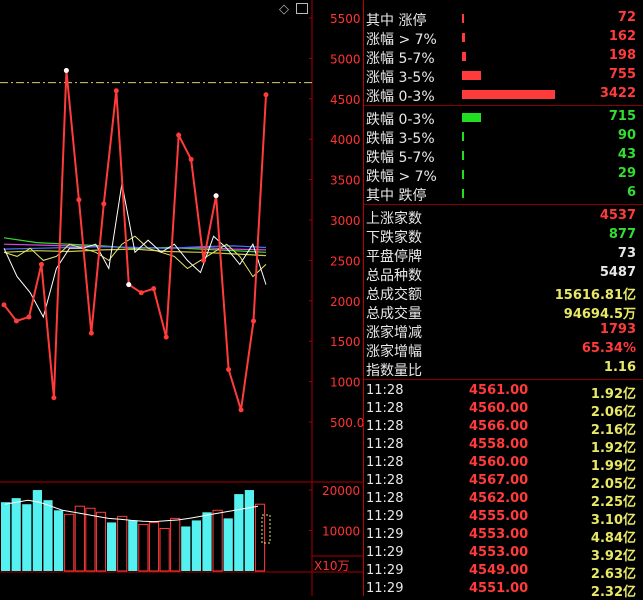 This screenshot has width=643, height=600. Describe the element at coordinates (499, 462) in the screenshot. I see `tick-price: 4560.00` at that location.